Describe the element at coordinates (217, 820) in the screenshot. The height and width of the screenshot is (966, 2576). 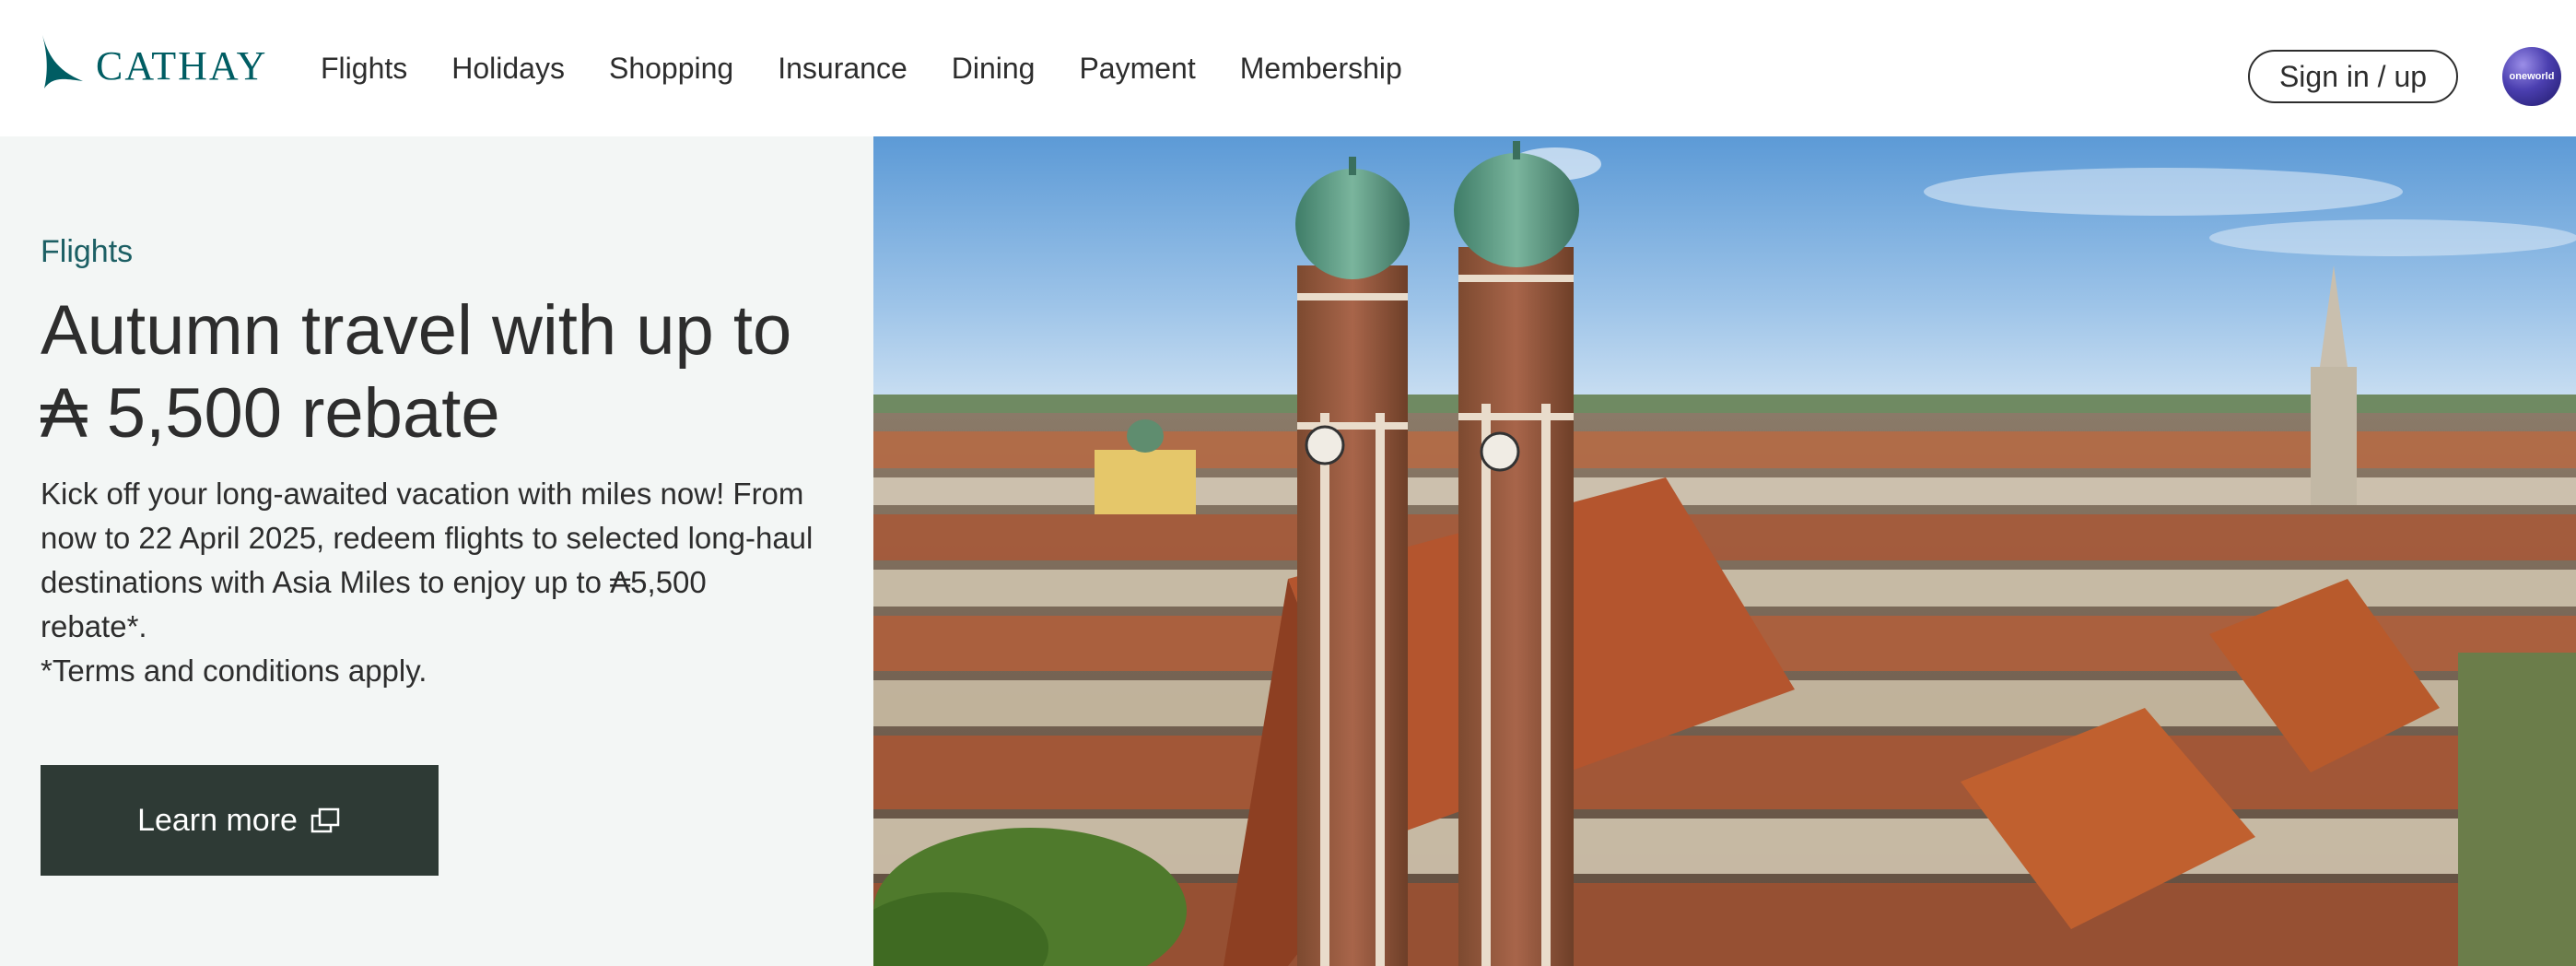
I see `learn-more-label: Learn more` at that location.